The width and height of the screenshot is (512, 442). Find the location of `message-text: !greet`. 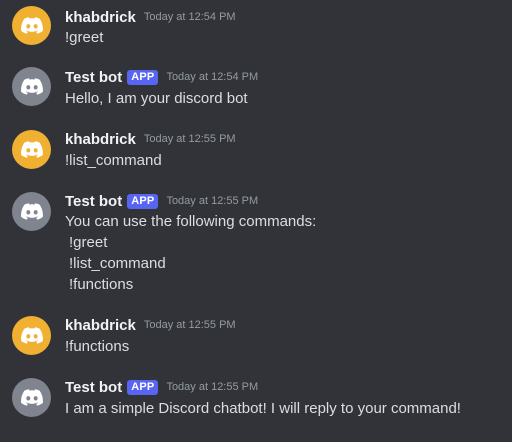

message-text: !greet is located at coordinates (84, 37).